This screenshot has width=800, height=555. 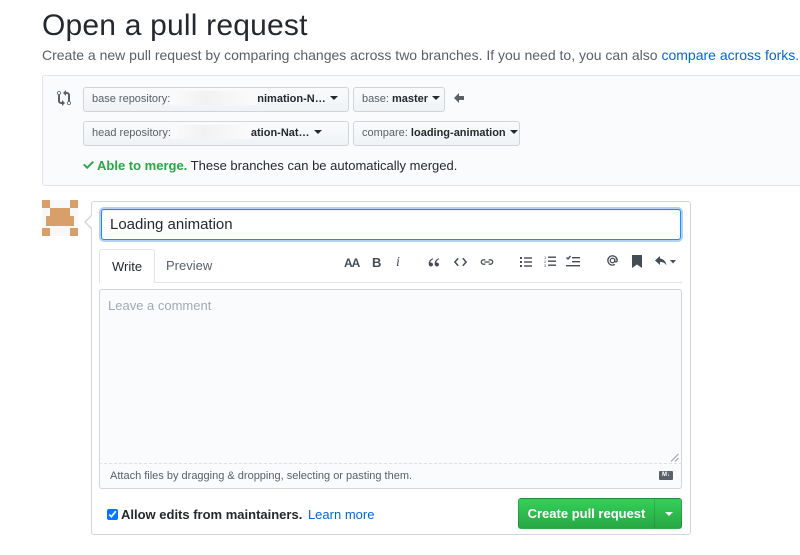 I want to click on saved-replies-button, so click(x=637, y=265).